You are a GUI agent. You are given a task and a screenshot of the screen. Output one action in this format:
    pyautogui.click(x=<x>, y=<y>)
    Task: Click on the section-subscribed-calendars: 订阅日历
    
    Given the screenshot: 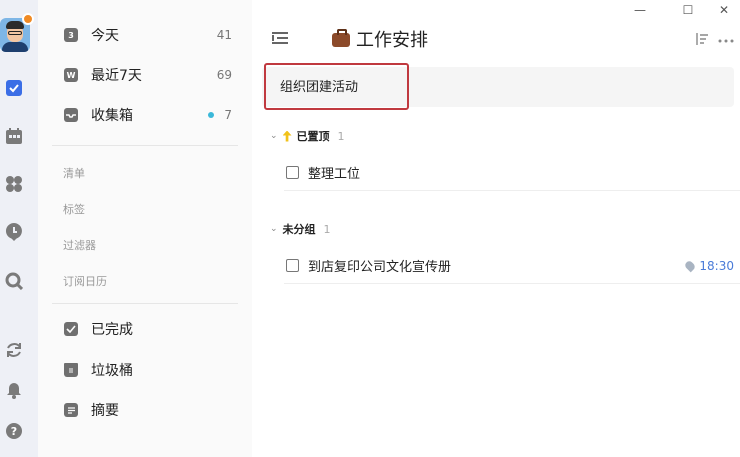 What is the action you would take?
    pyautogui.click(x=85, y=281)
    